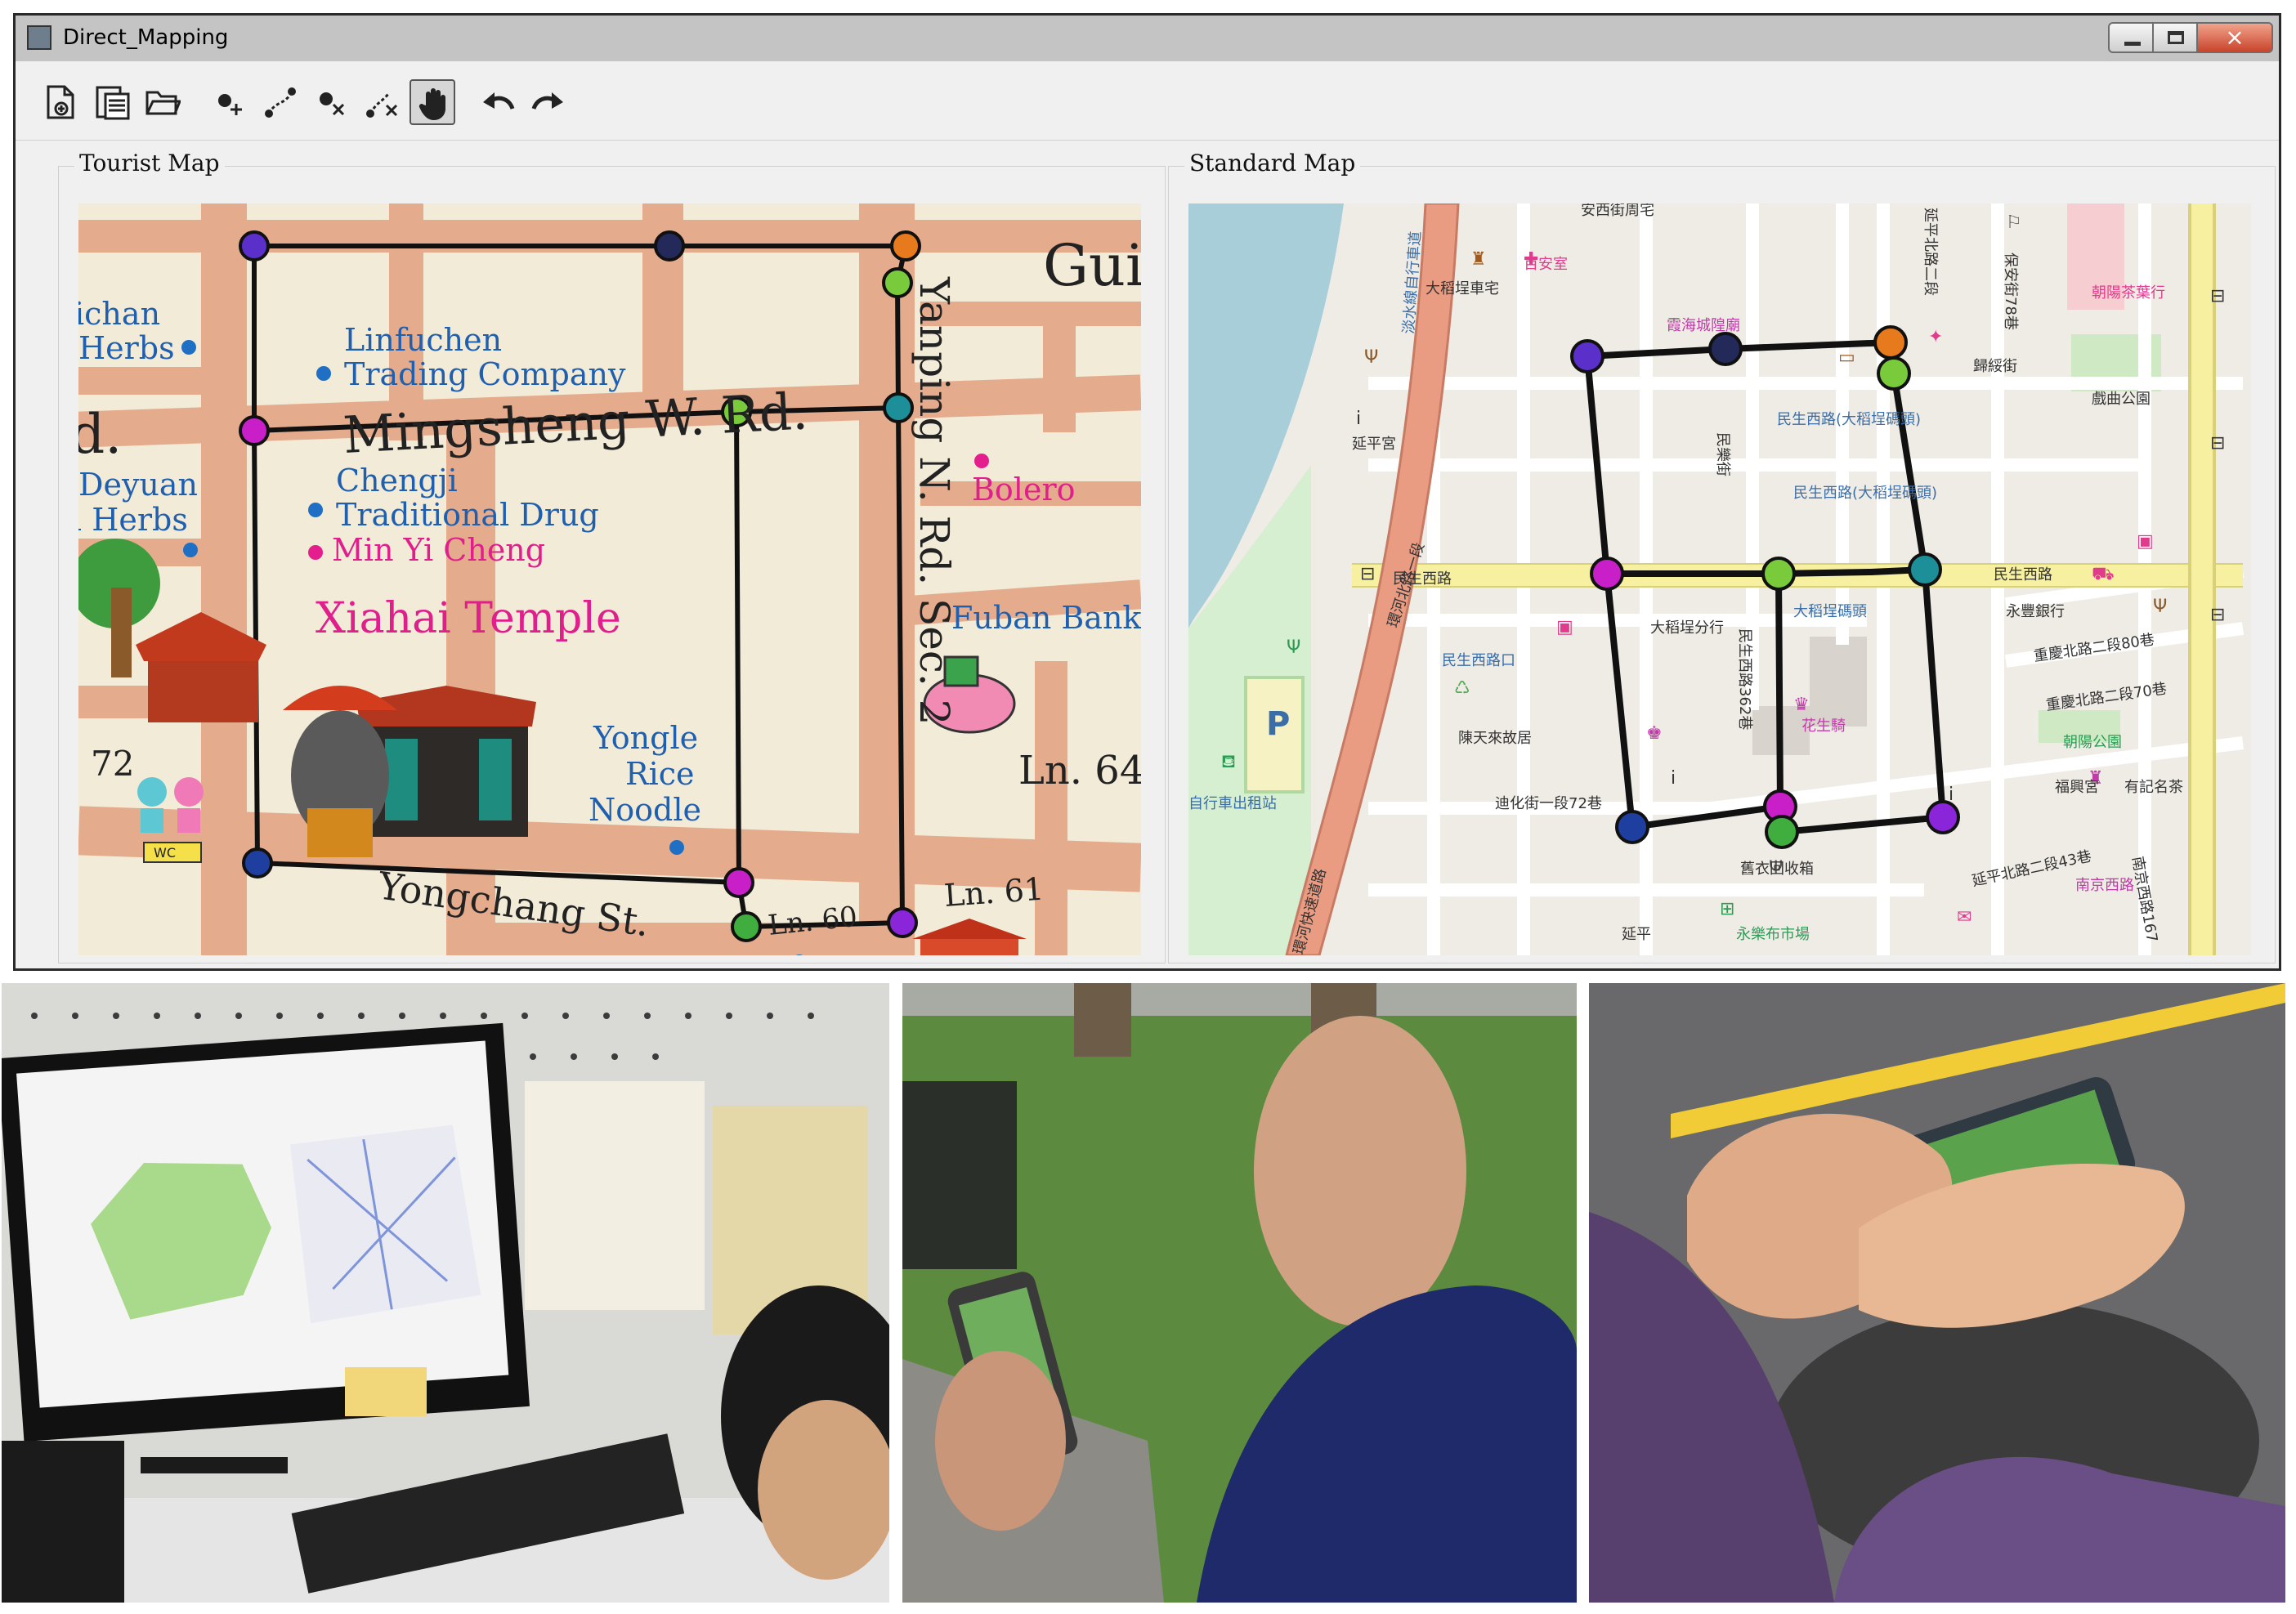 Image resolution: width=2296 pixels, height=1614 pixels. I want to click on label-ln64: Ln. 64, so click(1079, 771).